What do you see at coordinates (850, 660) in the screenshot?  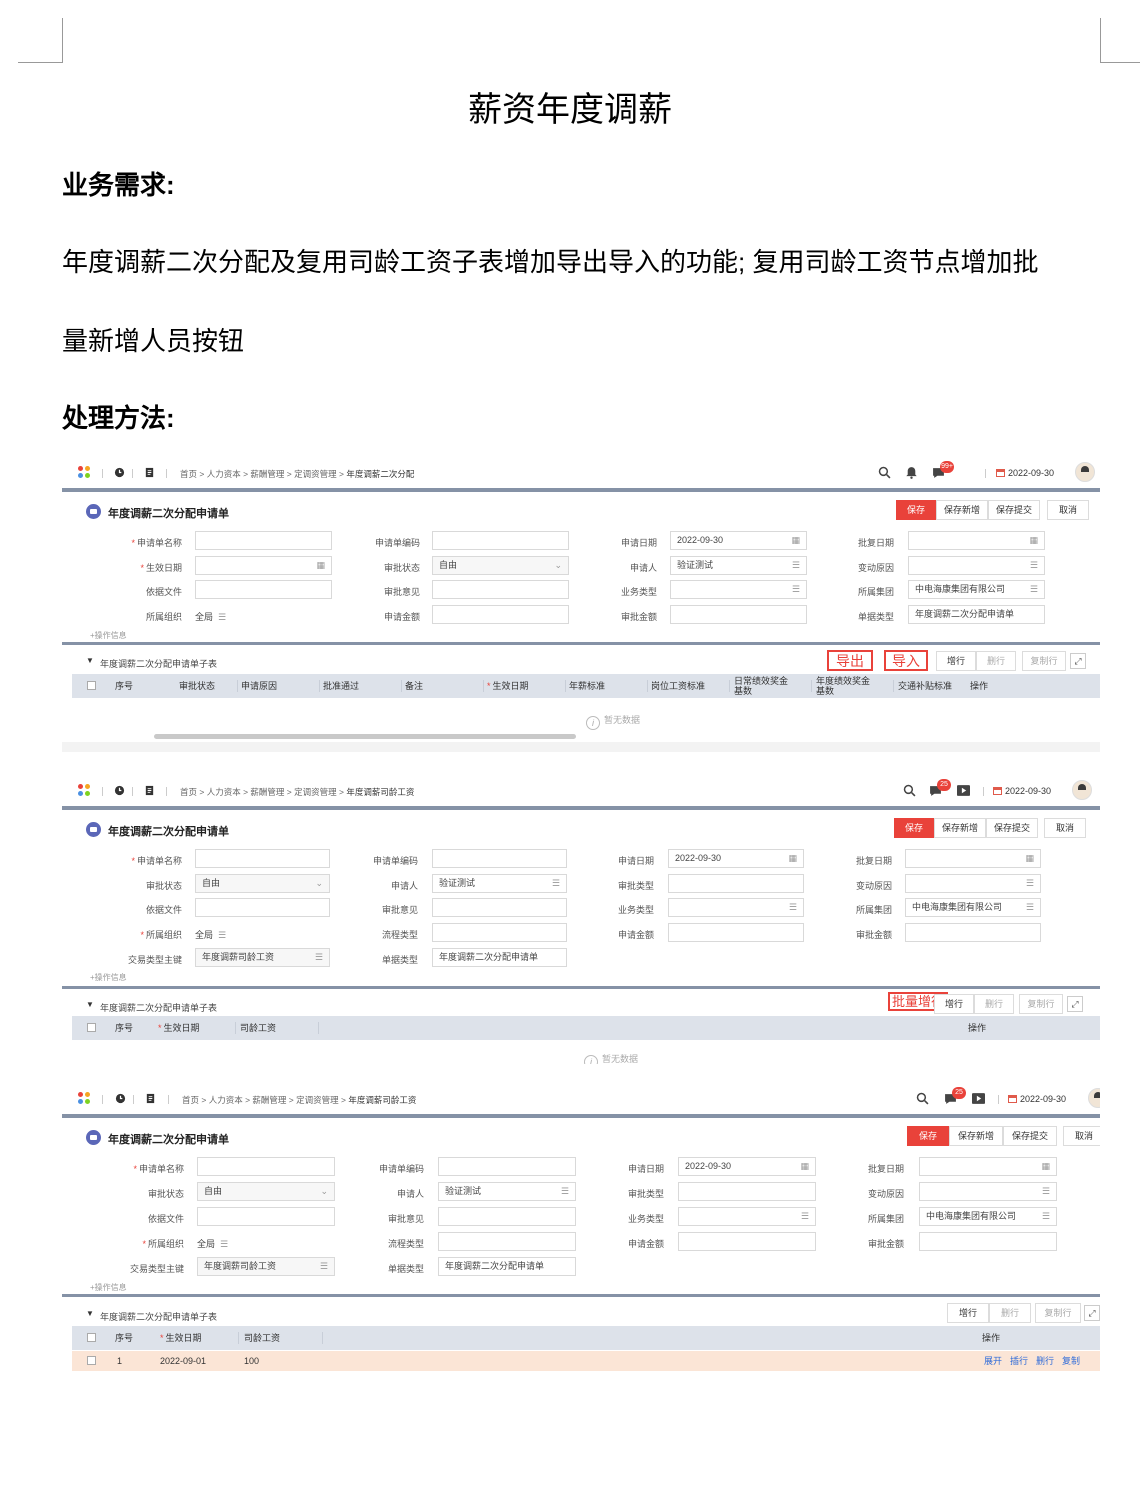 I see `export-button: 导出` at bounding box center [850, 660].